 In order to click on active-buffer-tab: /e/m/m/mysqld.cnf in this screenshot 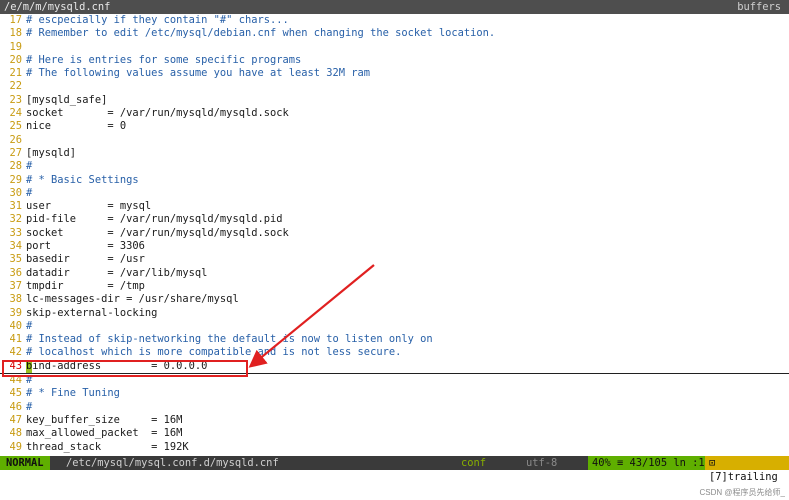, I will do `click(59, 7)`.